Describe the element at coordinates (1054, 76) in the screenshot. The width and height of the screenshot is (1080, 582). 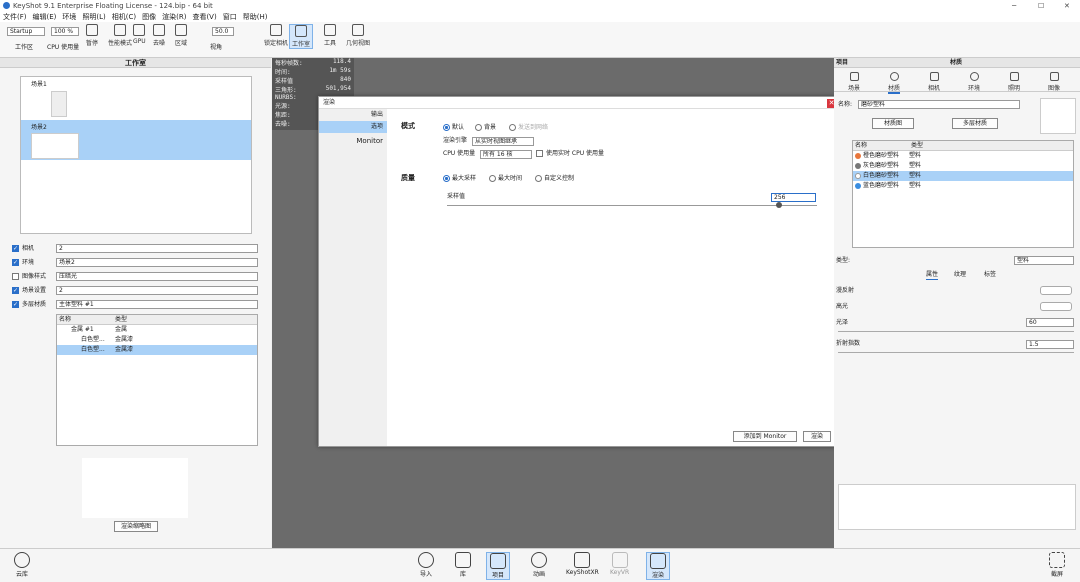
I see `image-icon` at that location.